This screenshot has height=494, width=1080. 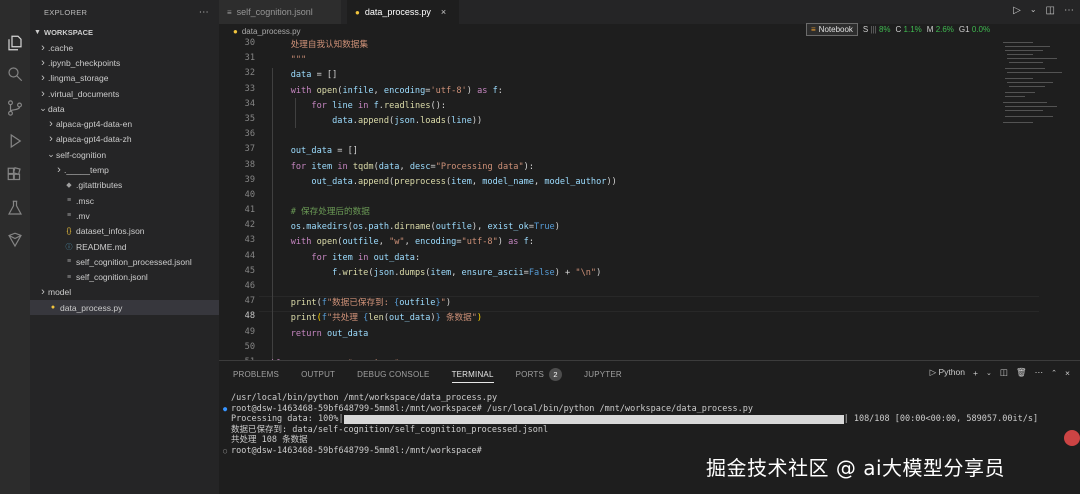 What do you see at coordinates (124, 108) in the screenshot?
I see `tree-folder: ⌄ data` at bounding box center [124, 108].